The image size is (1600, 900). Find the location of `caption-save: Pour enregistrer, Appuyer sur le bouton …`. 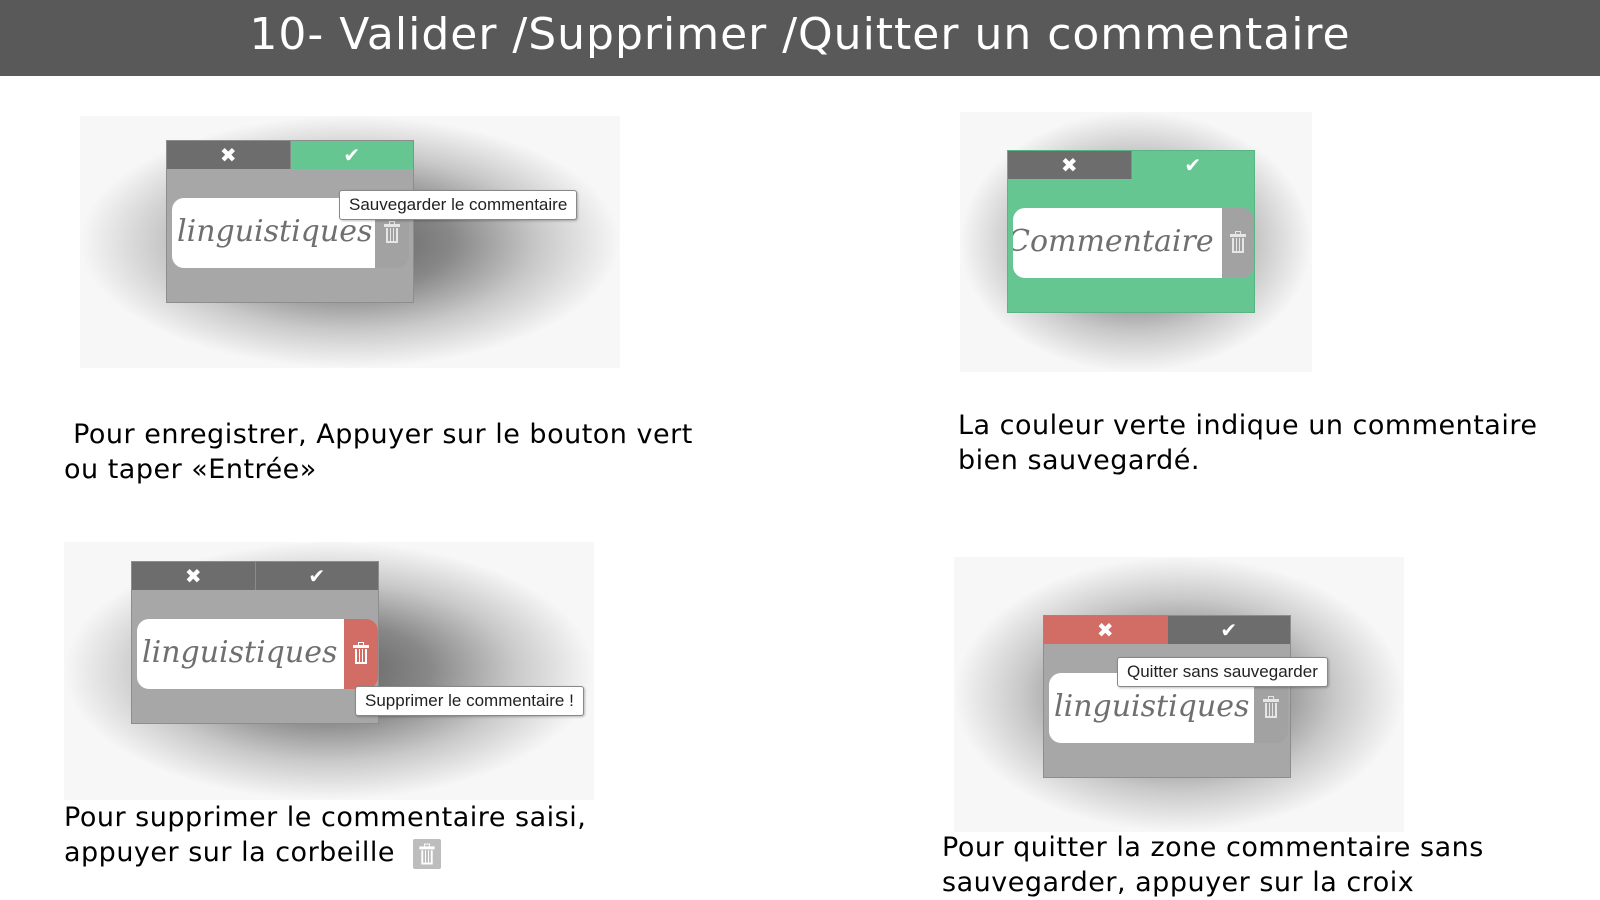

caption-save: Pour enregistrer, Appuyer sur le bouton … is located at coordinates (378, 452).